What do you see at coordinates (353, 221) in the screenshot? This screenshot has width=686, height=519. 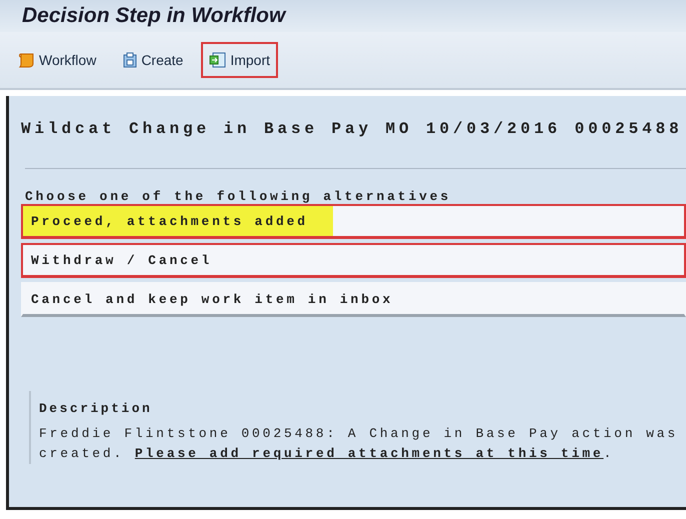 I see `alternative-option: Proceed, attachments added` at bounding box center [353, 221].